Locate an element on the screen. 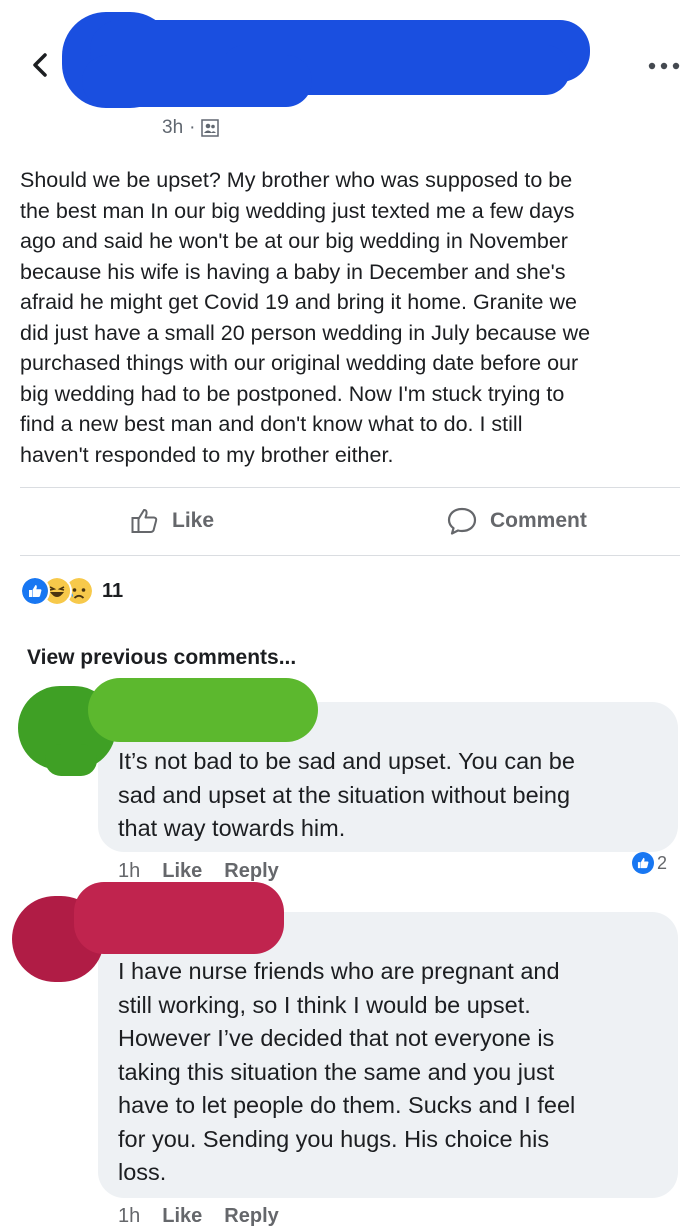 The image size is (700, 1231). back-arrow-icon is located at coordinates (41, 65).